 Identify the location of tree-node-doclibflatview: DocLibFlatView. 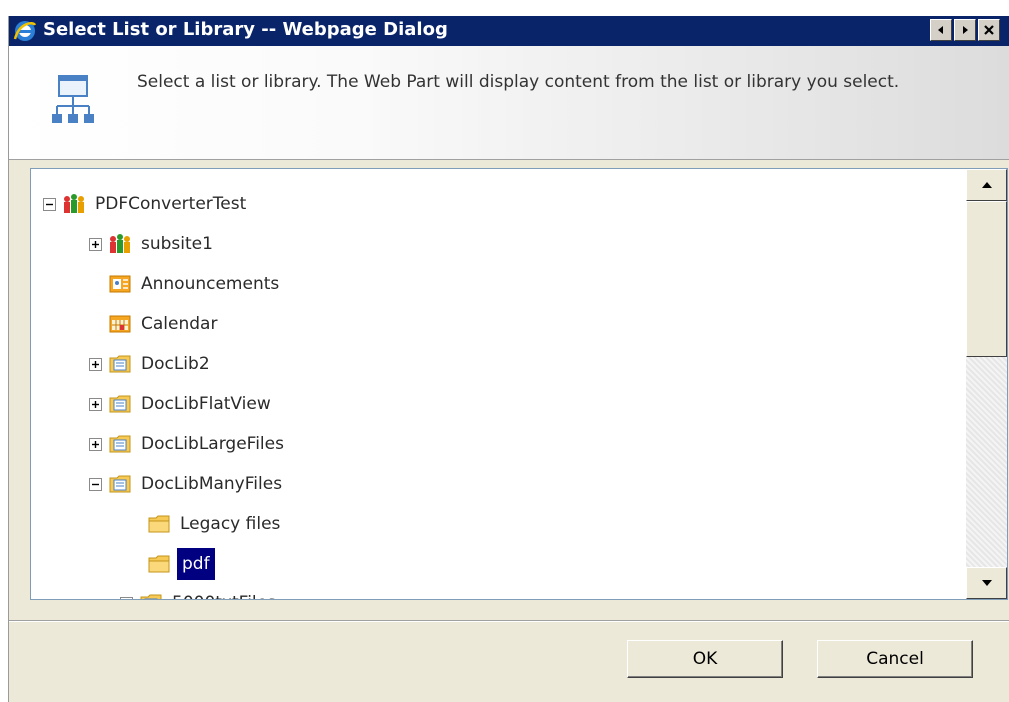
(181, 404).